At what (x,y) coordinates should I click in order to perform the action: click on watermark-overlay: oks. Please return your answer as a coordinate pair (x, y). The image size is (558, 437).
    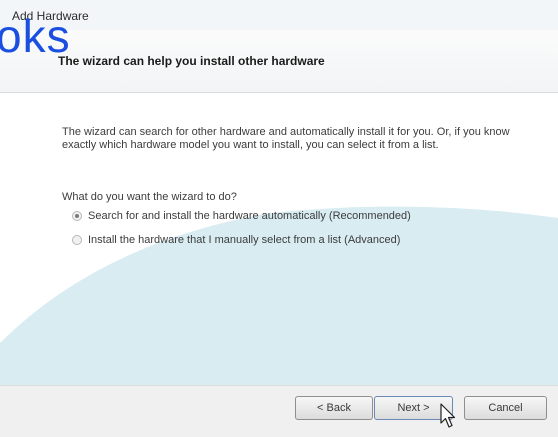
    Looking at the image, I should click on (35, 36).